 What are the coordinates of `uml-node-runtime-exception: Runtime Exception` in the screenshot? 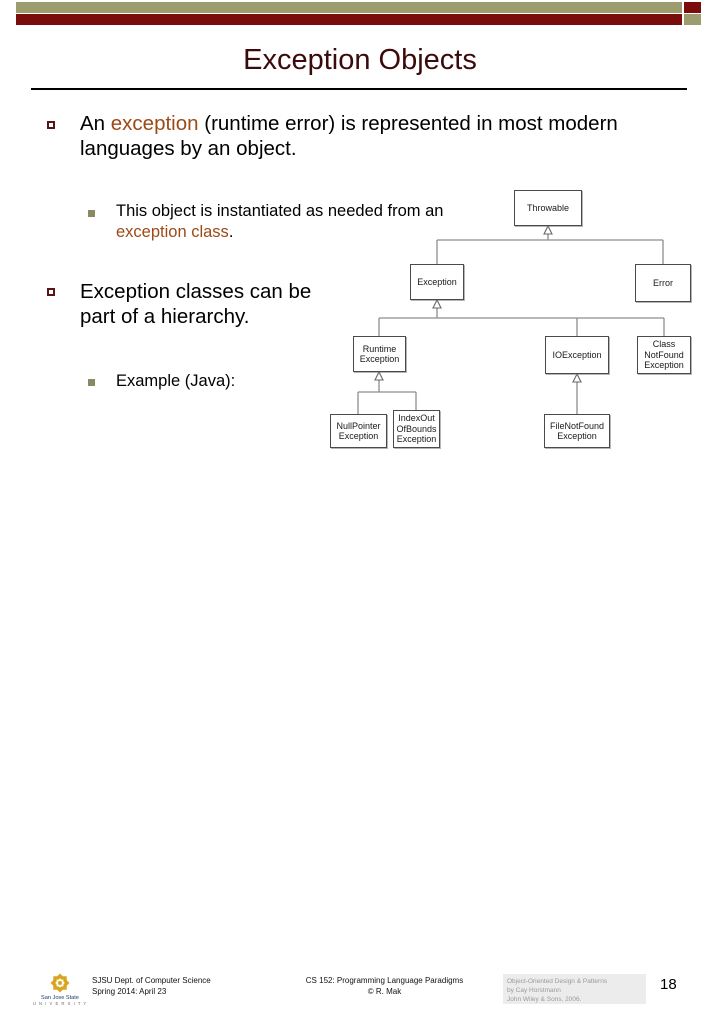 It's located at (379, 354).